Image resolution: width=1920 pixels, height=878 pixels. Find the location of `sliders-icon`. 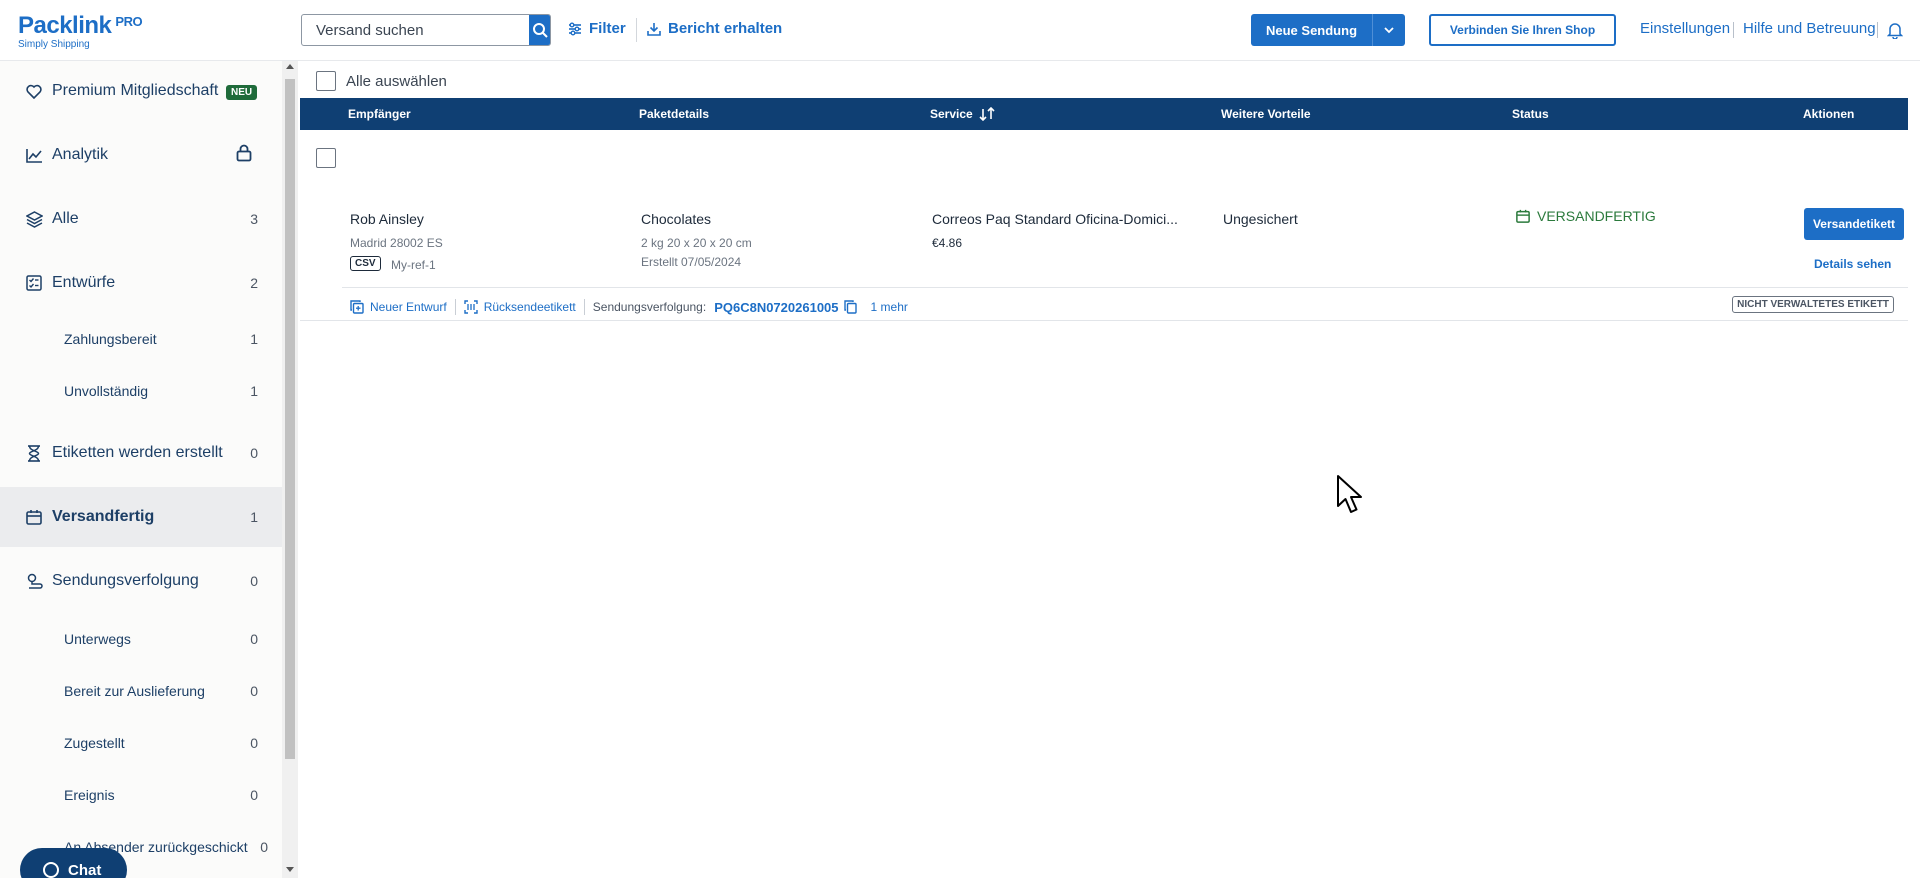

sliders-icon is located at coordinates (575, 28).